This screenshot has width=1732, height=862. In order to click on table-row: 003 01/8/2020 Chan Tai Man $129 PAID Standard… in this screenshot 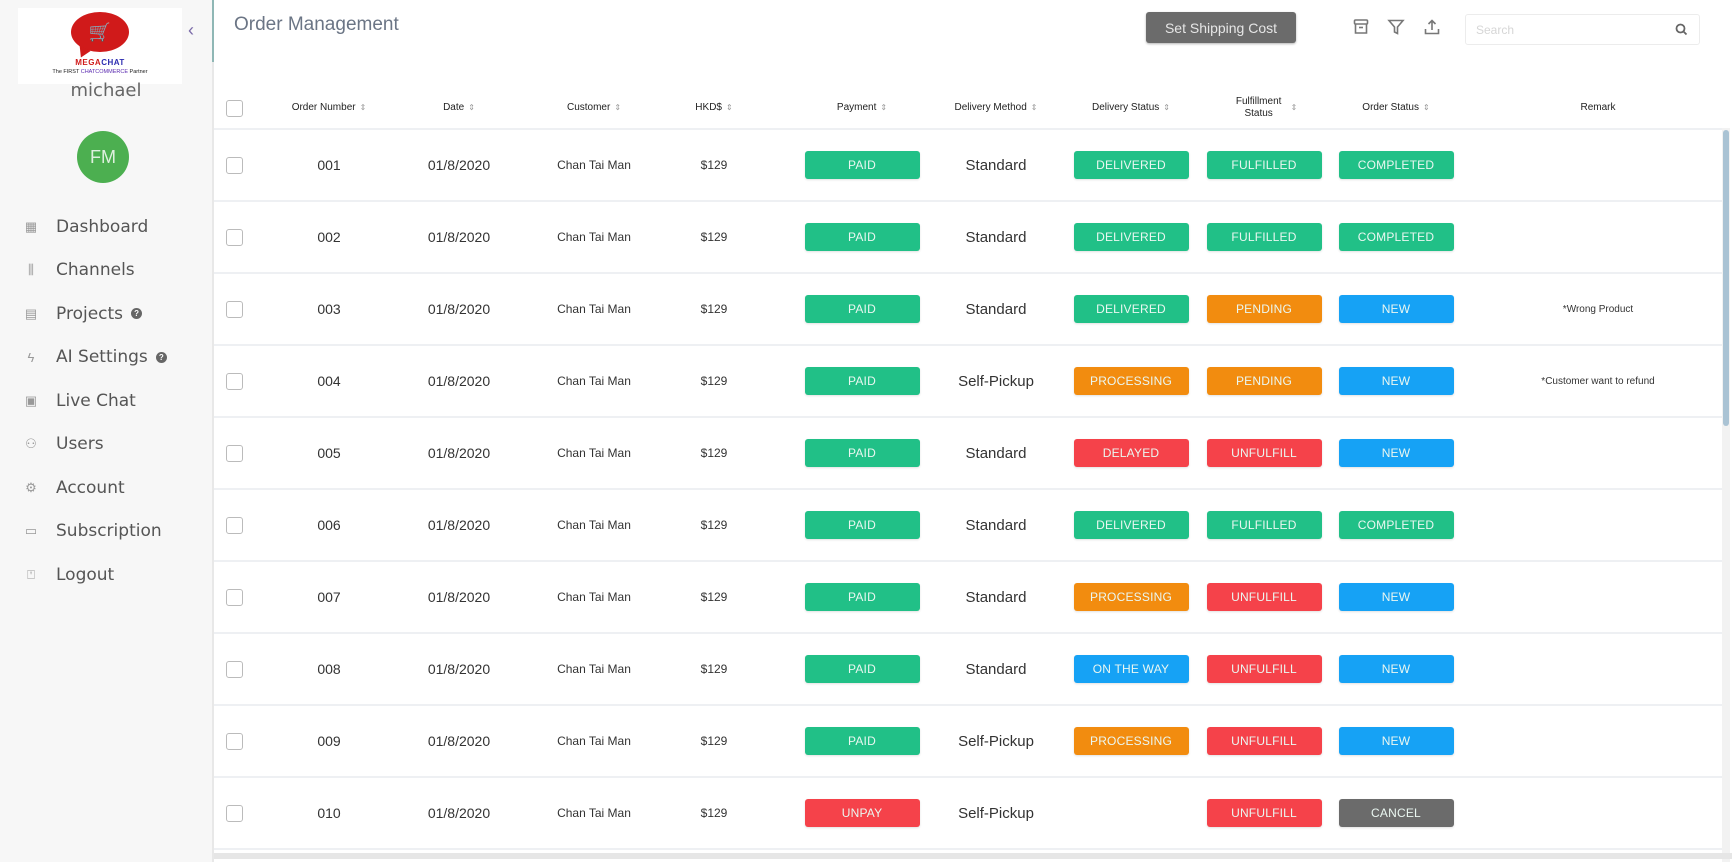, I will do `click(968, 310)`.